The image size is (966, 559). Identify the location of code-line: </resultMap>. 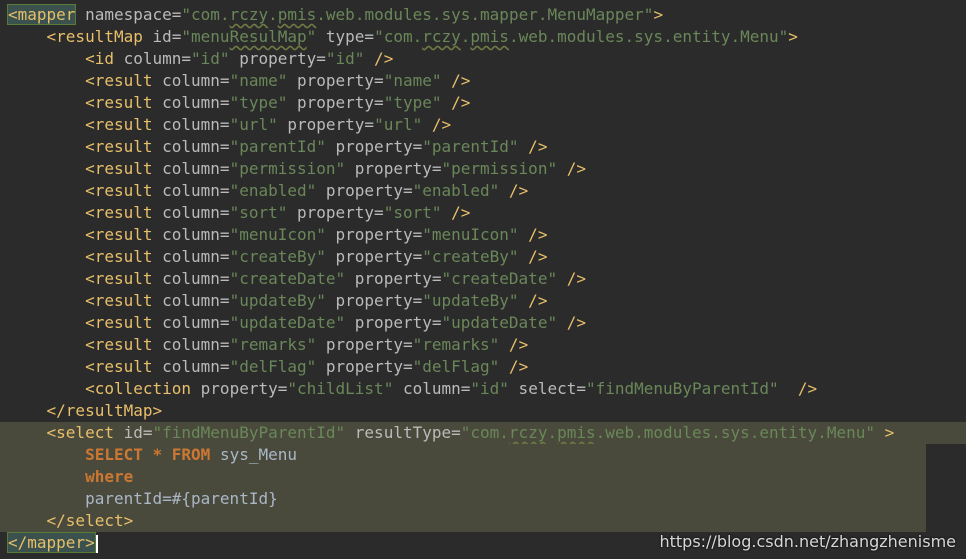
(483, 411).